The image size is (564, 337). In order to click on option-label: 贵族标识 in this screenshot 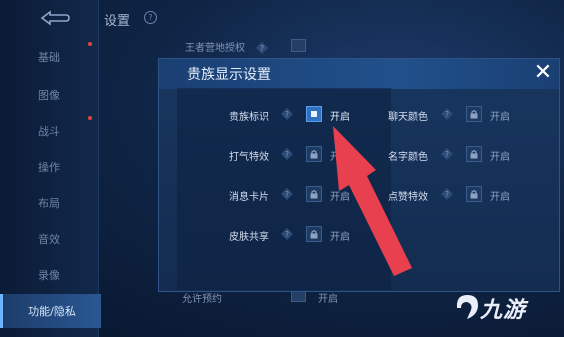, I will do `click(249, 117)`.